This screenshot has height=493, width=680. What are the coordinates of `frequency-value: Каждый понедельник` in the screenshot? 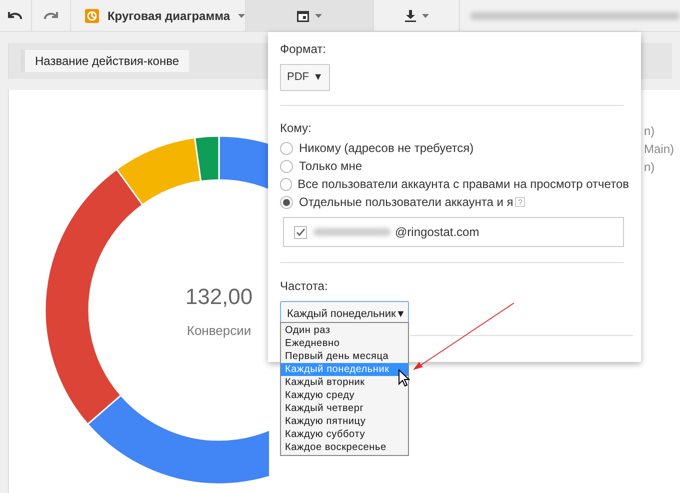 It's located at (341, 314).